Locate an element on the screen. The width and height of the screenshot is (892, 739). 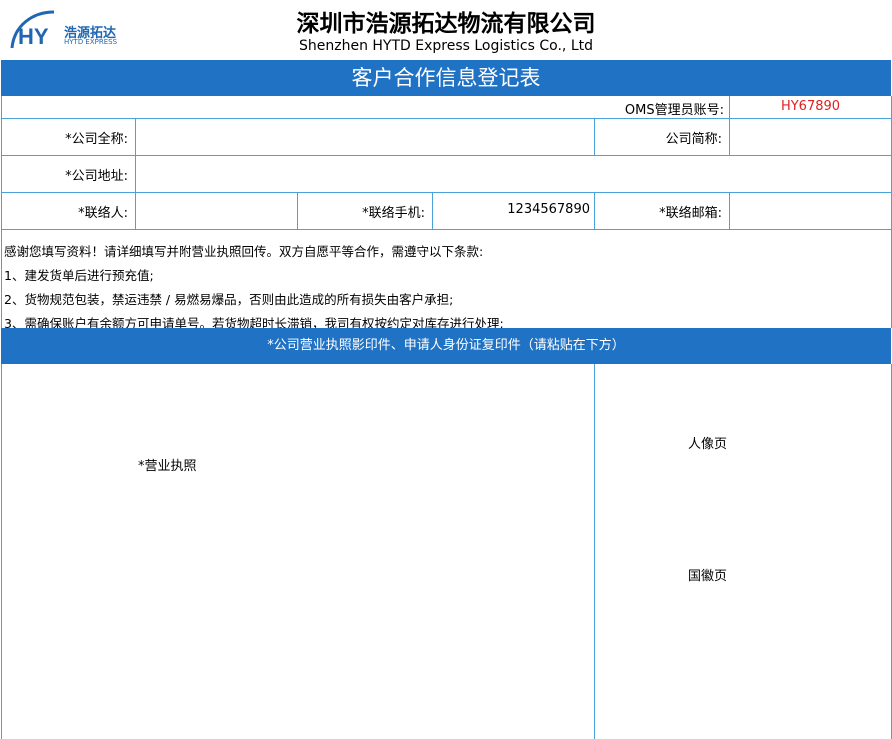
company-name-chinese: 深圳市浩源拓达物流有限公司 is located at coordinates (446, 24).